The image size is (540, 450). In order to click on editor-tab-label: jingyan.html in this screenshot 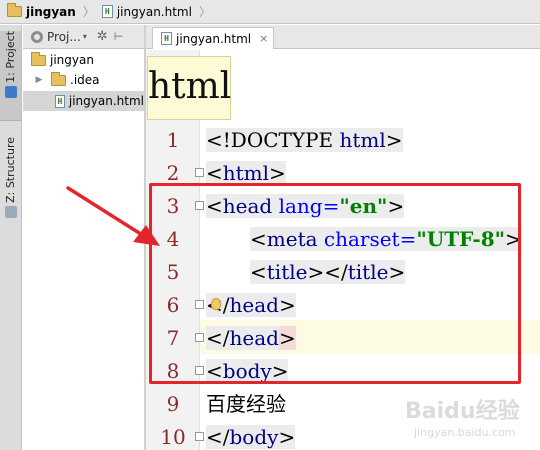, I will do `click(214, 38)`.